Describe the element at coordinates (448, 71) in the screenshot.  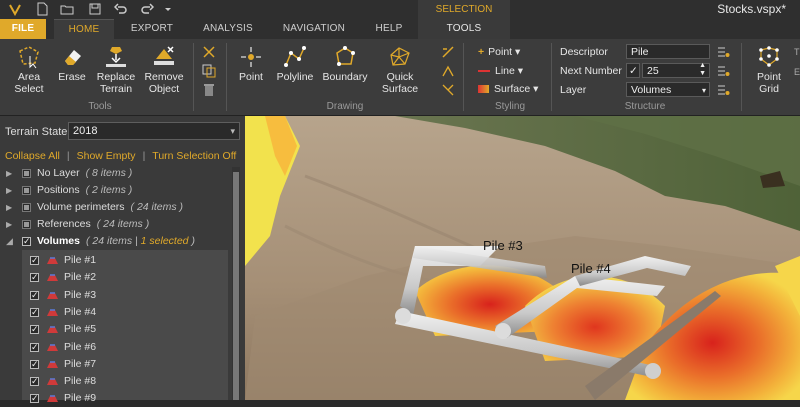
I see `edit-vertex-icon` at that location.